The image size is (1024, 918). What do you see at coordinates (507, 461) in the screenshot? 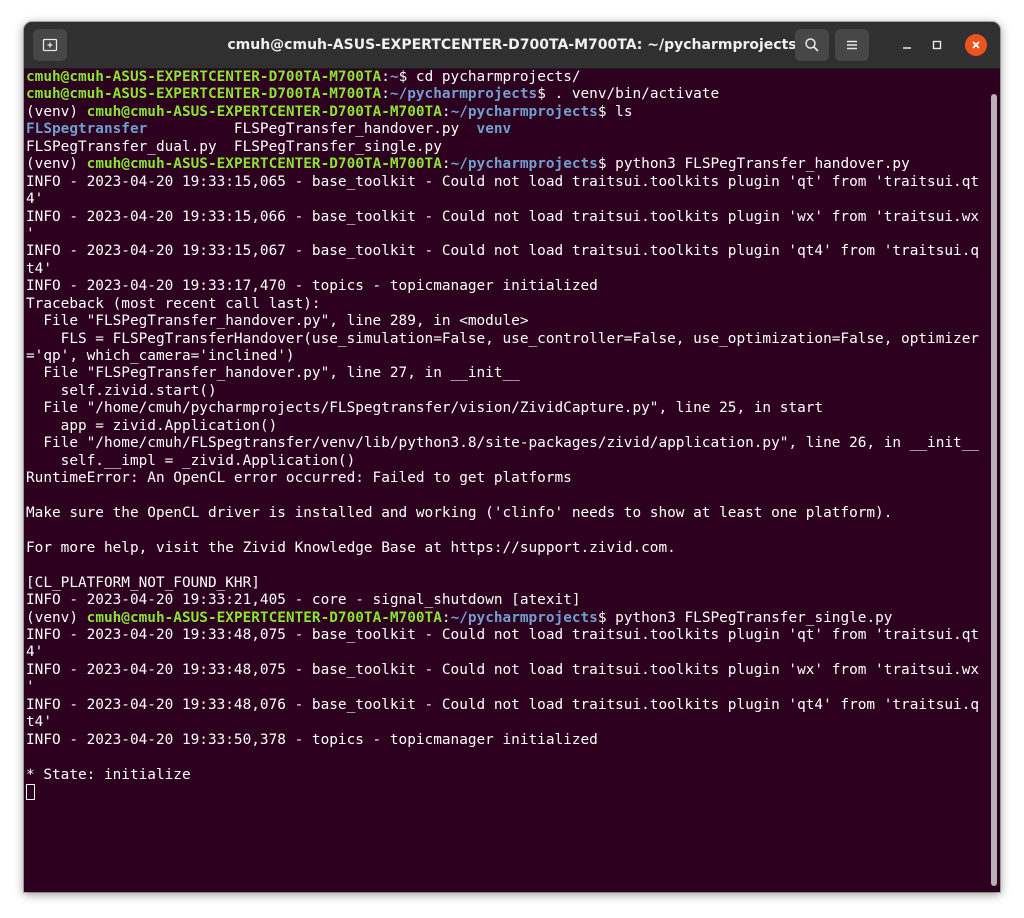
I see `terminal-line: self.__impl = _zivid.Application()` at bounding box center [507, 461].